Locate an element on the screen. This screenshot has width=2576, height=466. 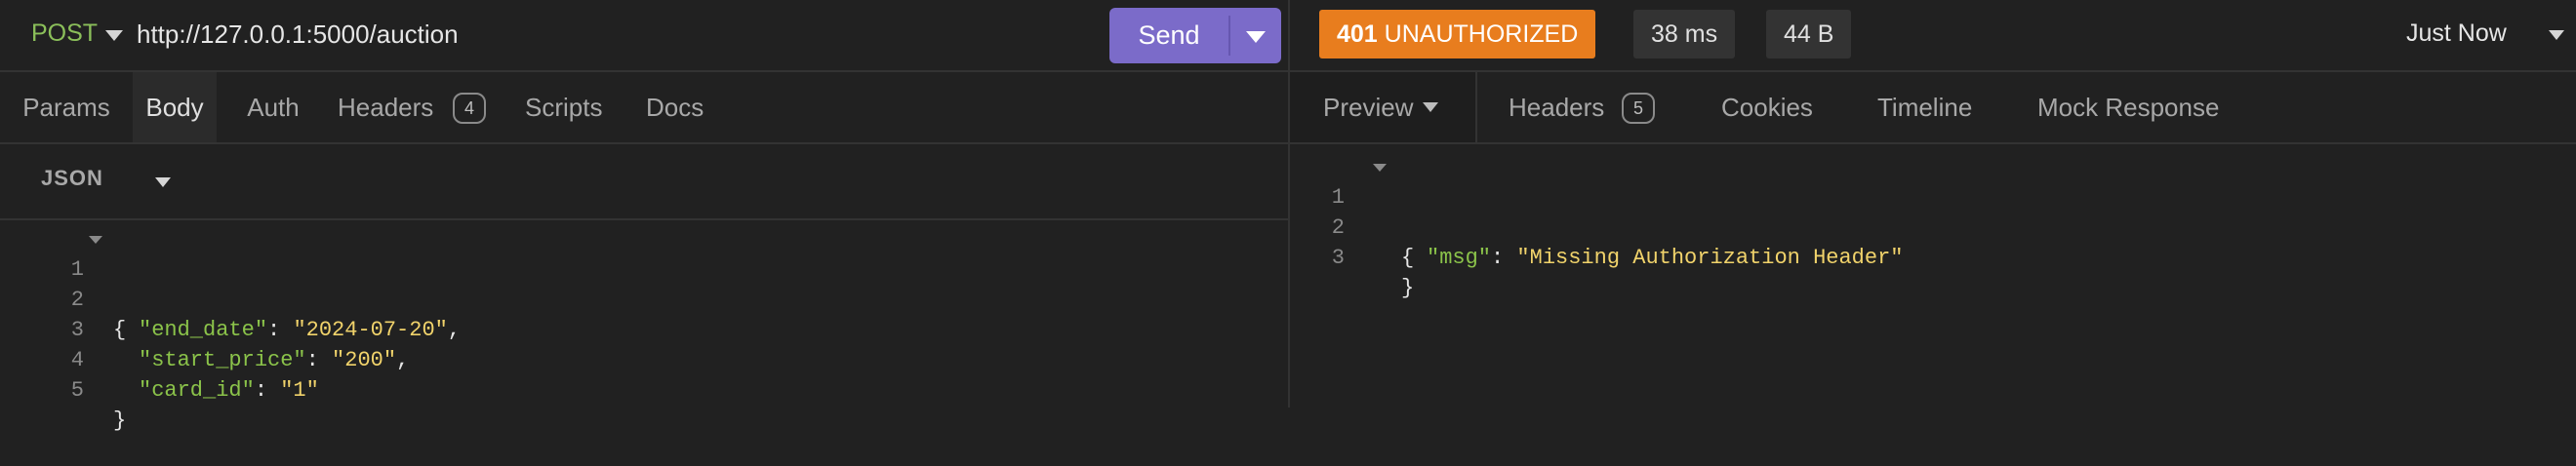
headers-count-badge: 4 is located at coordinates (469, 109).